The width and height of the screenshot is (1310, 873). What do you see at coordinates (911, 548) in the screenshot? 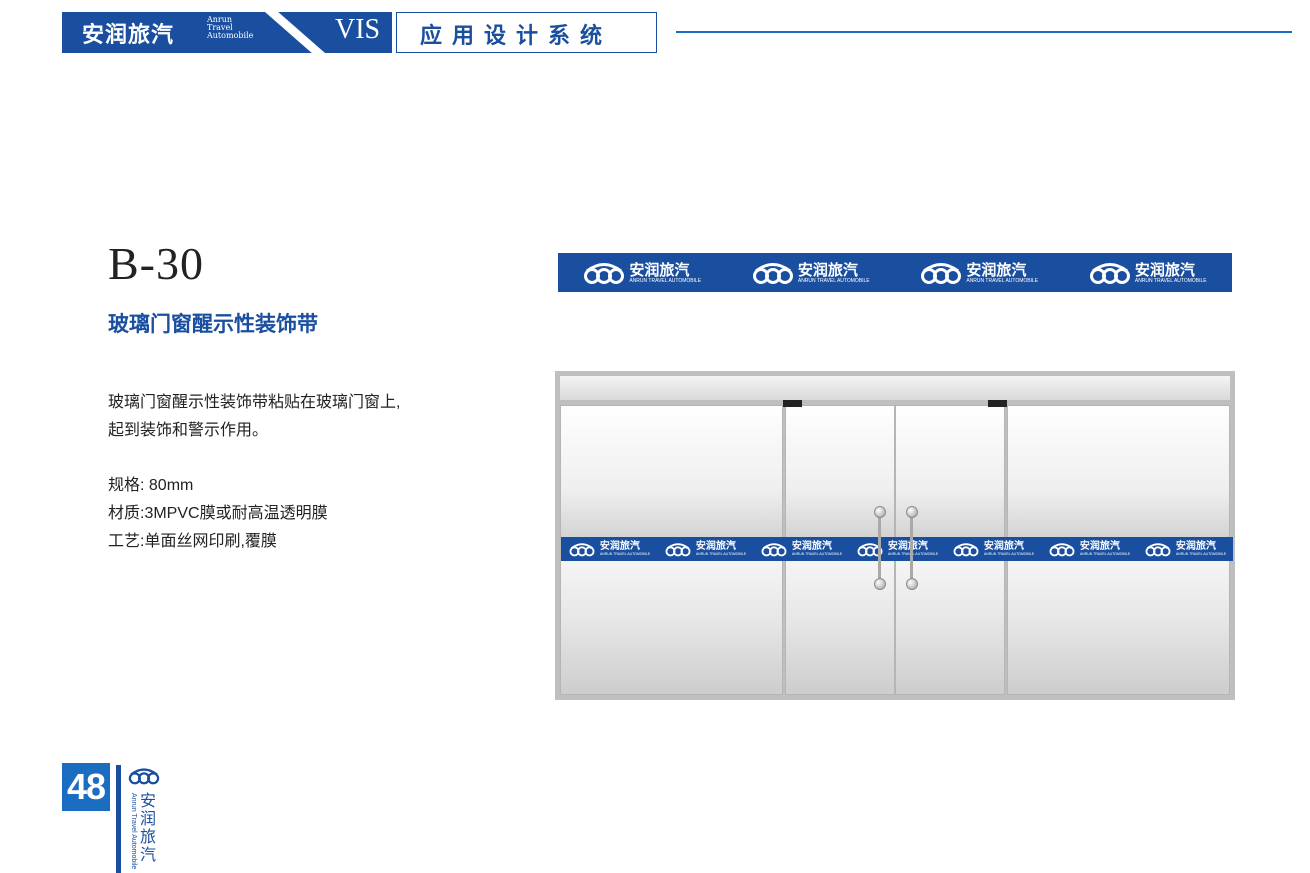
I see `door-handle-right` at bounding box center [911, 548].